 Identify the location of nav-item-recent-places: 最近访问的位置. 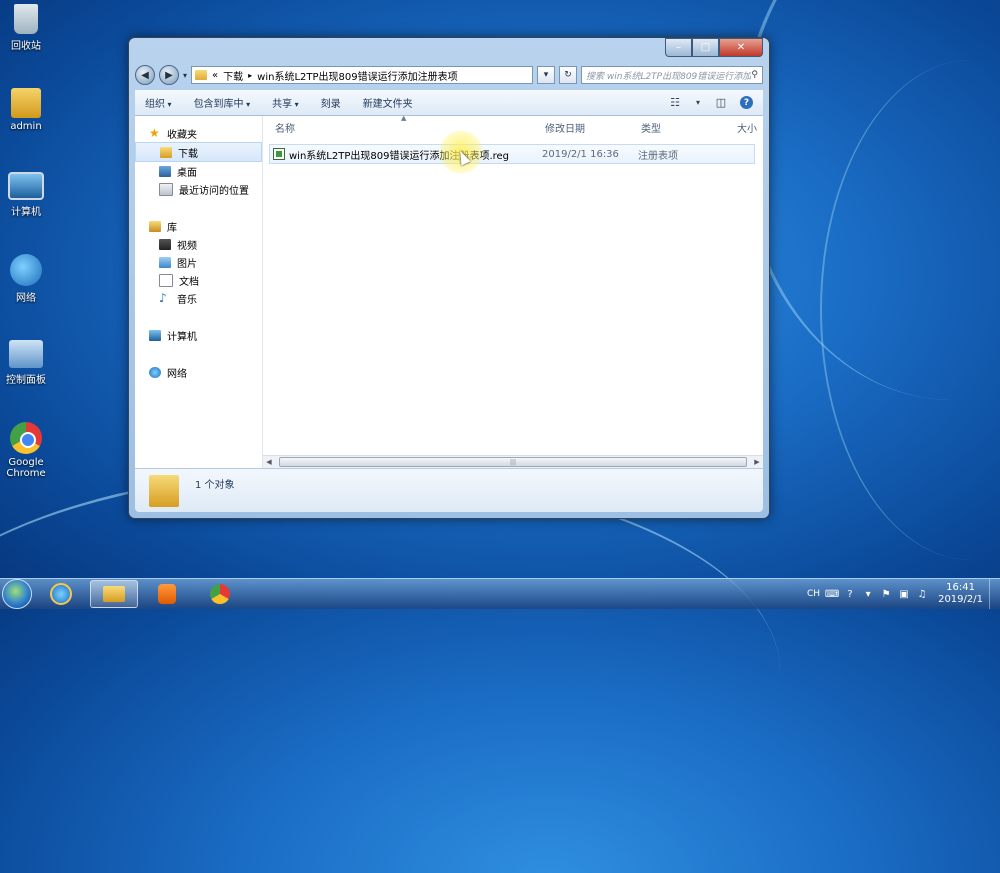
(198, 189).